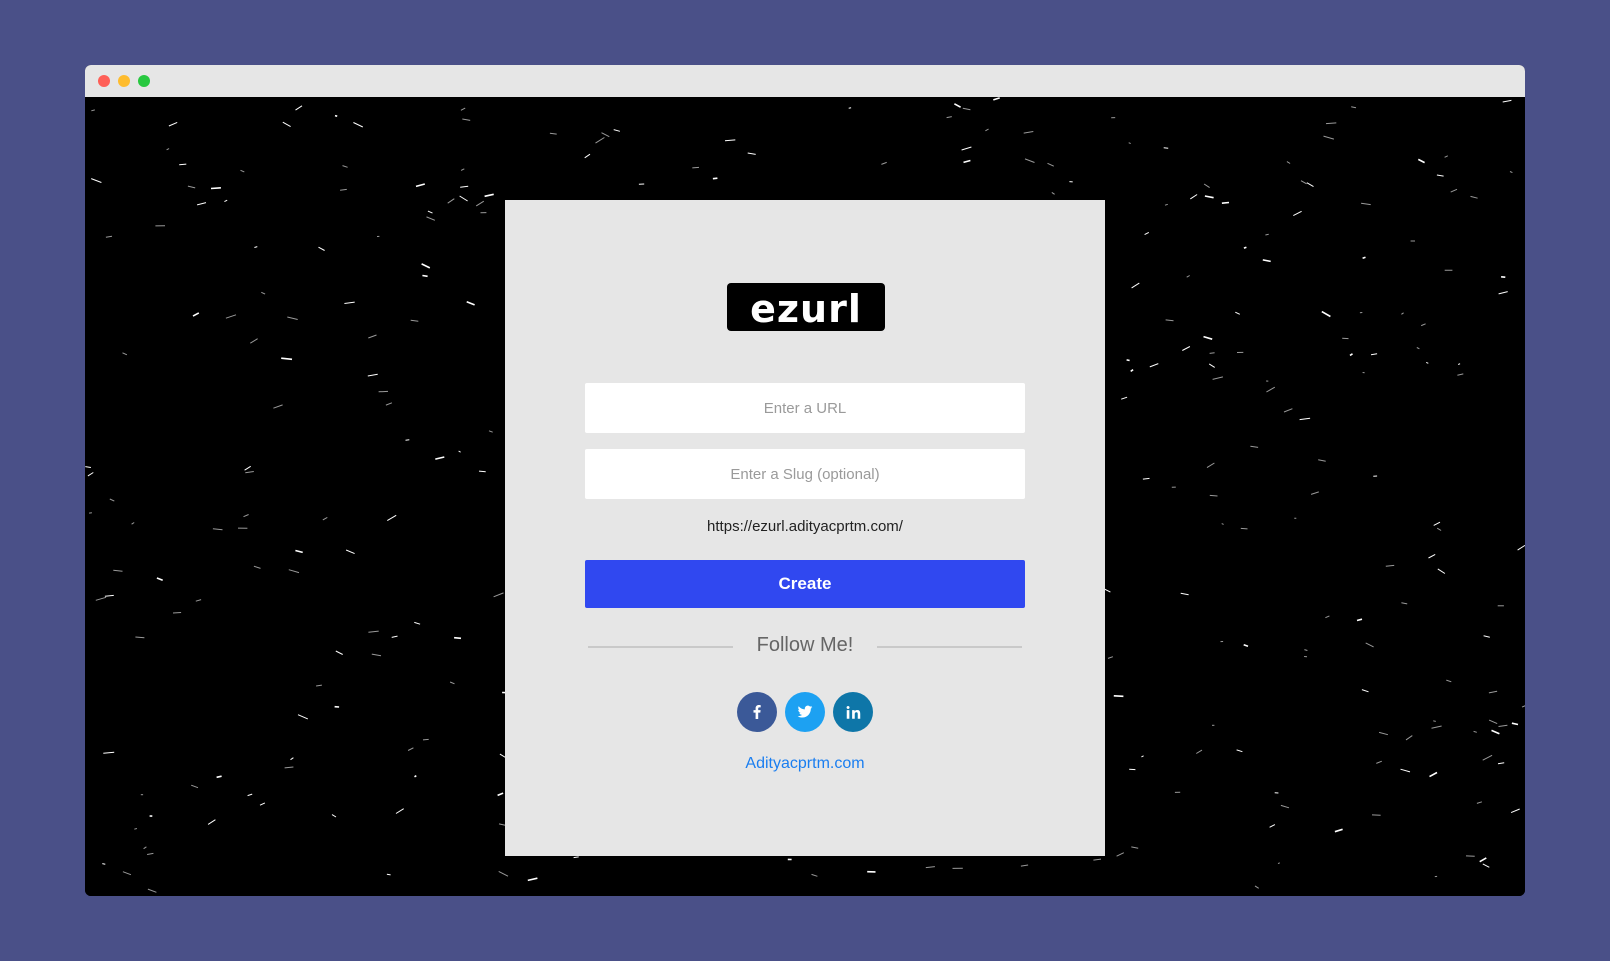 The width and height of the screenshot is (1610, 961). What do you see at coordinates (805, 712) in the screenshot?
I see `twitter-button` at bounding box center [805, 712].